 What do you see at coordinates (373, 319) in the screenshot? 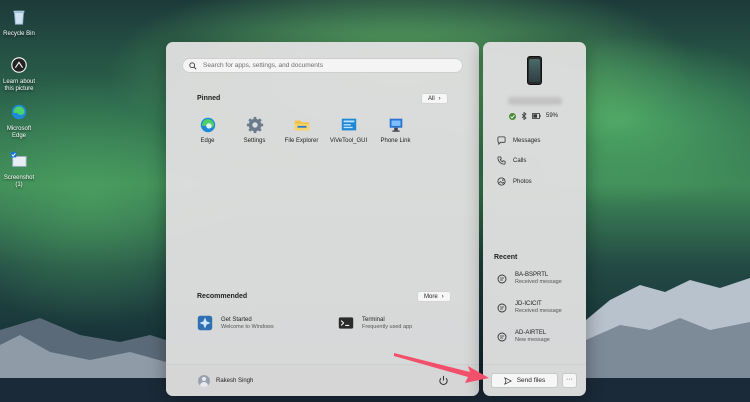
I see `recommended-item-title: Terminal` at bounding box center [373, 319].